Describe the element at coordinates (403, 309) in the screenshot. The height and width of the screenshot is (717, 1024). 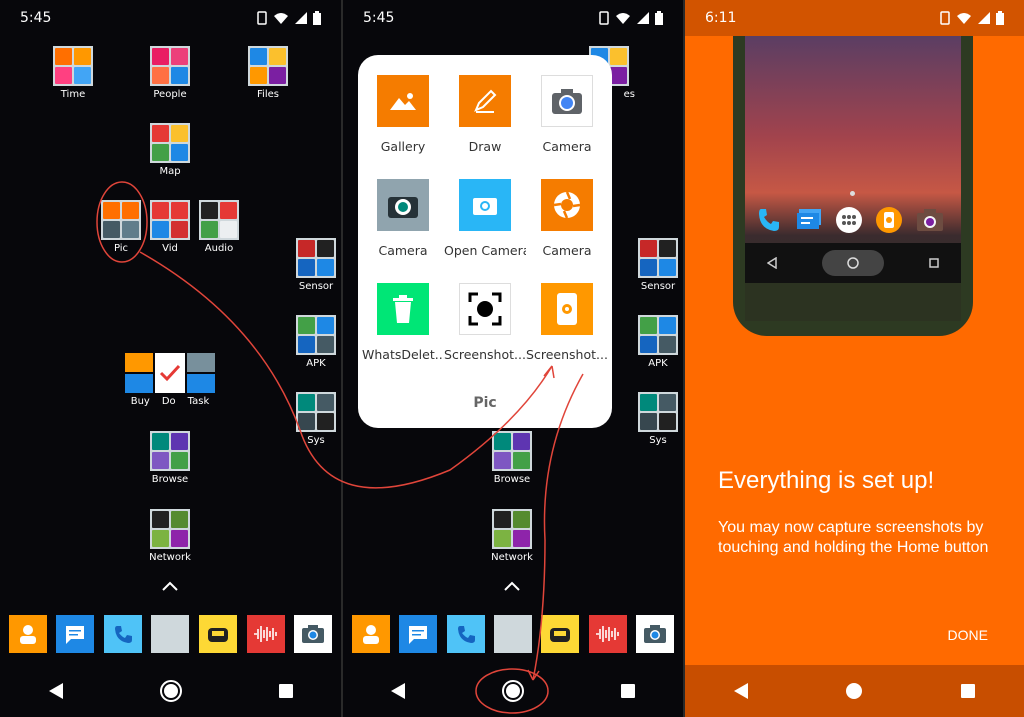
I see `trash-icon` at that location.